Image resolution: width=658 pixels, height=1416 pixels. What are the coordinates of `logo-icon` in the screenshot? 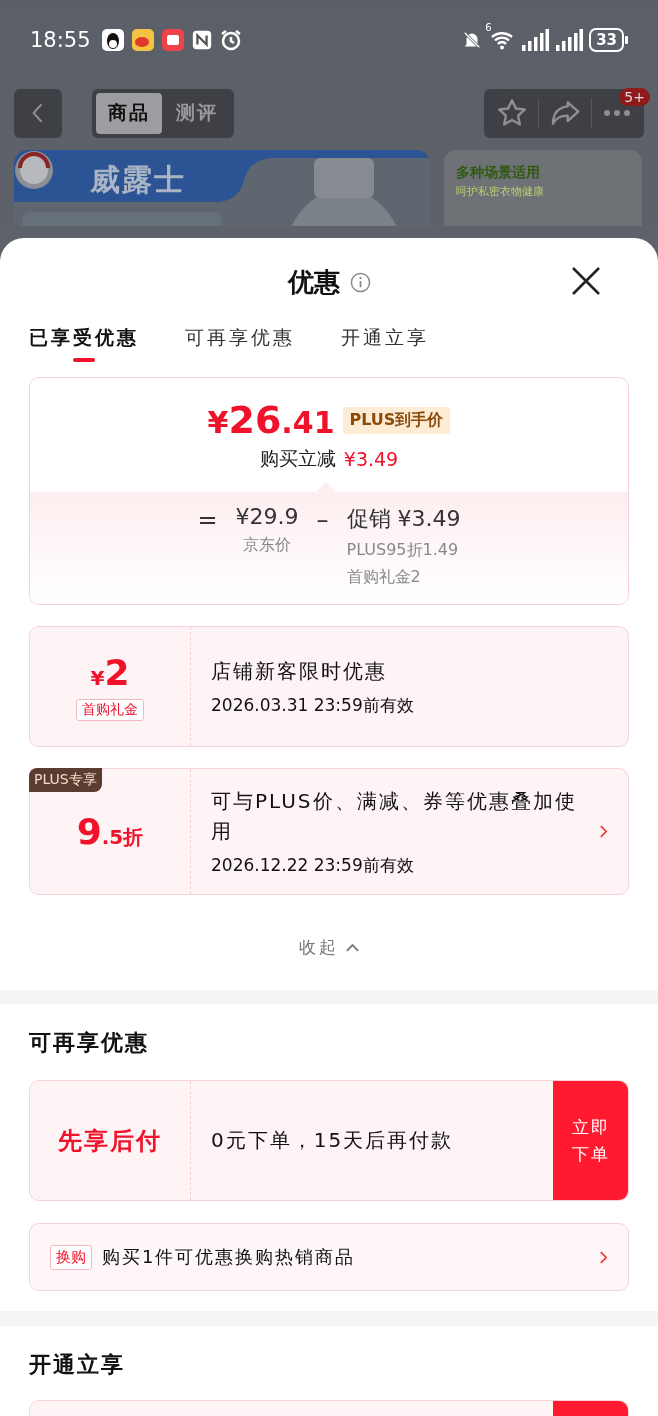 It's located at (34, 170).